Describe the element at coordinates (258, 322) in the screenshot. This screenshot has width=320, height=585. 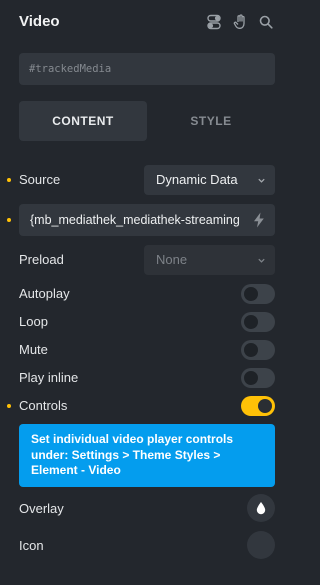
I see `loop-toggle` at that location.